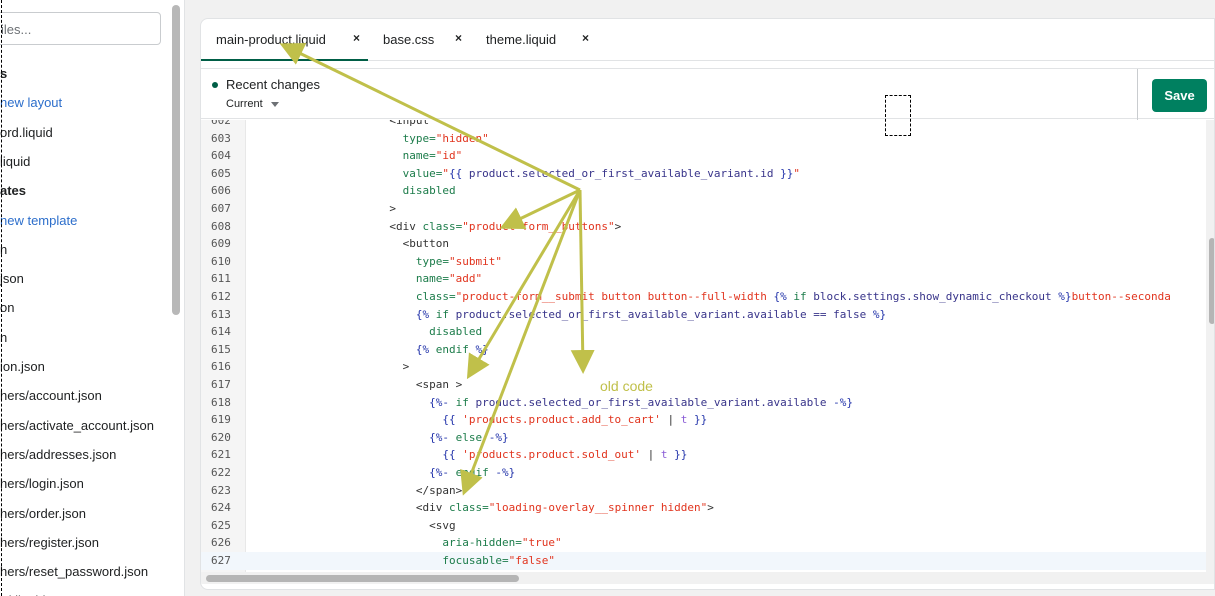 The width and height of the screenshot is (1215, 596). What do you see at coordinates (221, 138) in the screenshot?
I see `line-number: 603` at bounding box center [221, 138].